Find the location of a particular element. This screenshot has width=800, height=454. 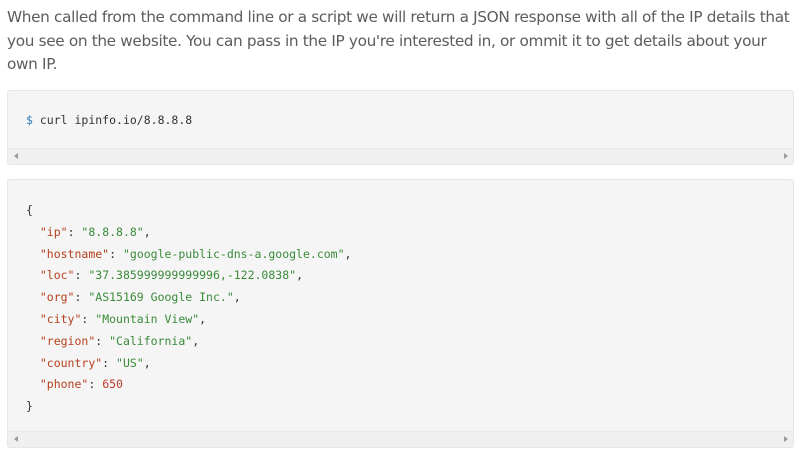

json-field-line: "country": "US", is located at coordinates (95, 362).